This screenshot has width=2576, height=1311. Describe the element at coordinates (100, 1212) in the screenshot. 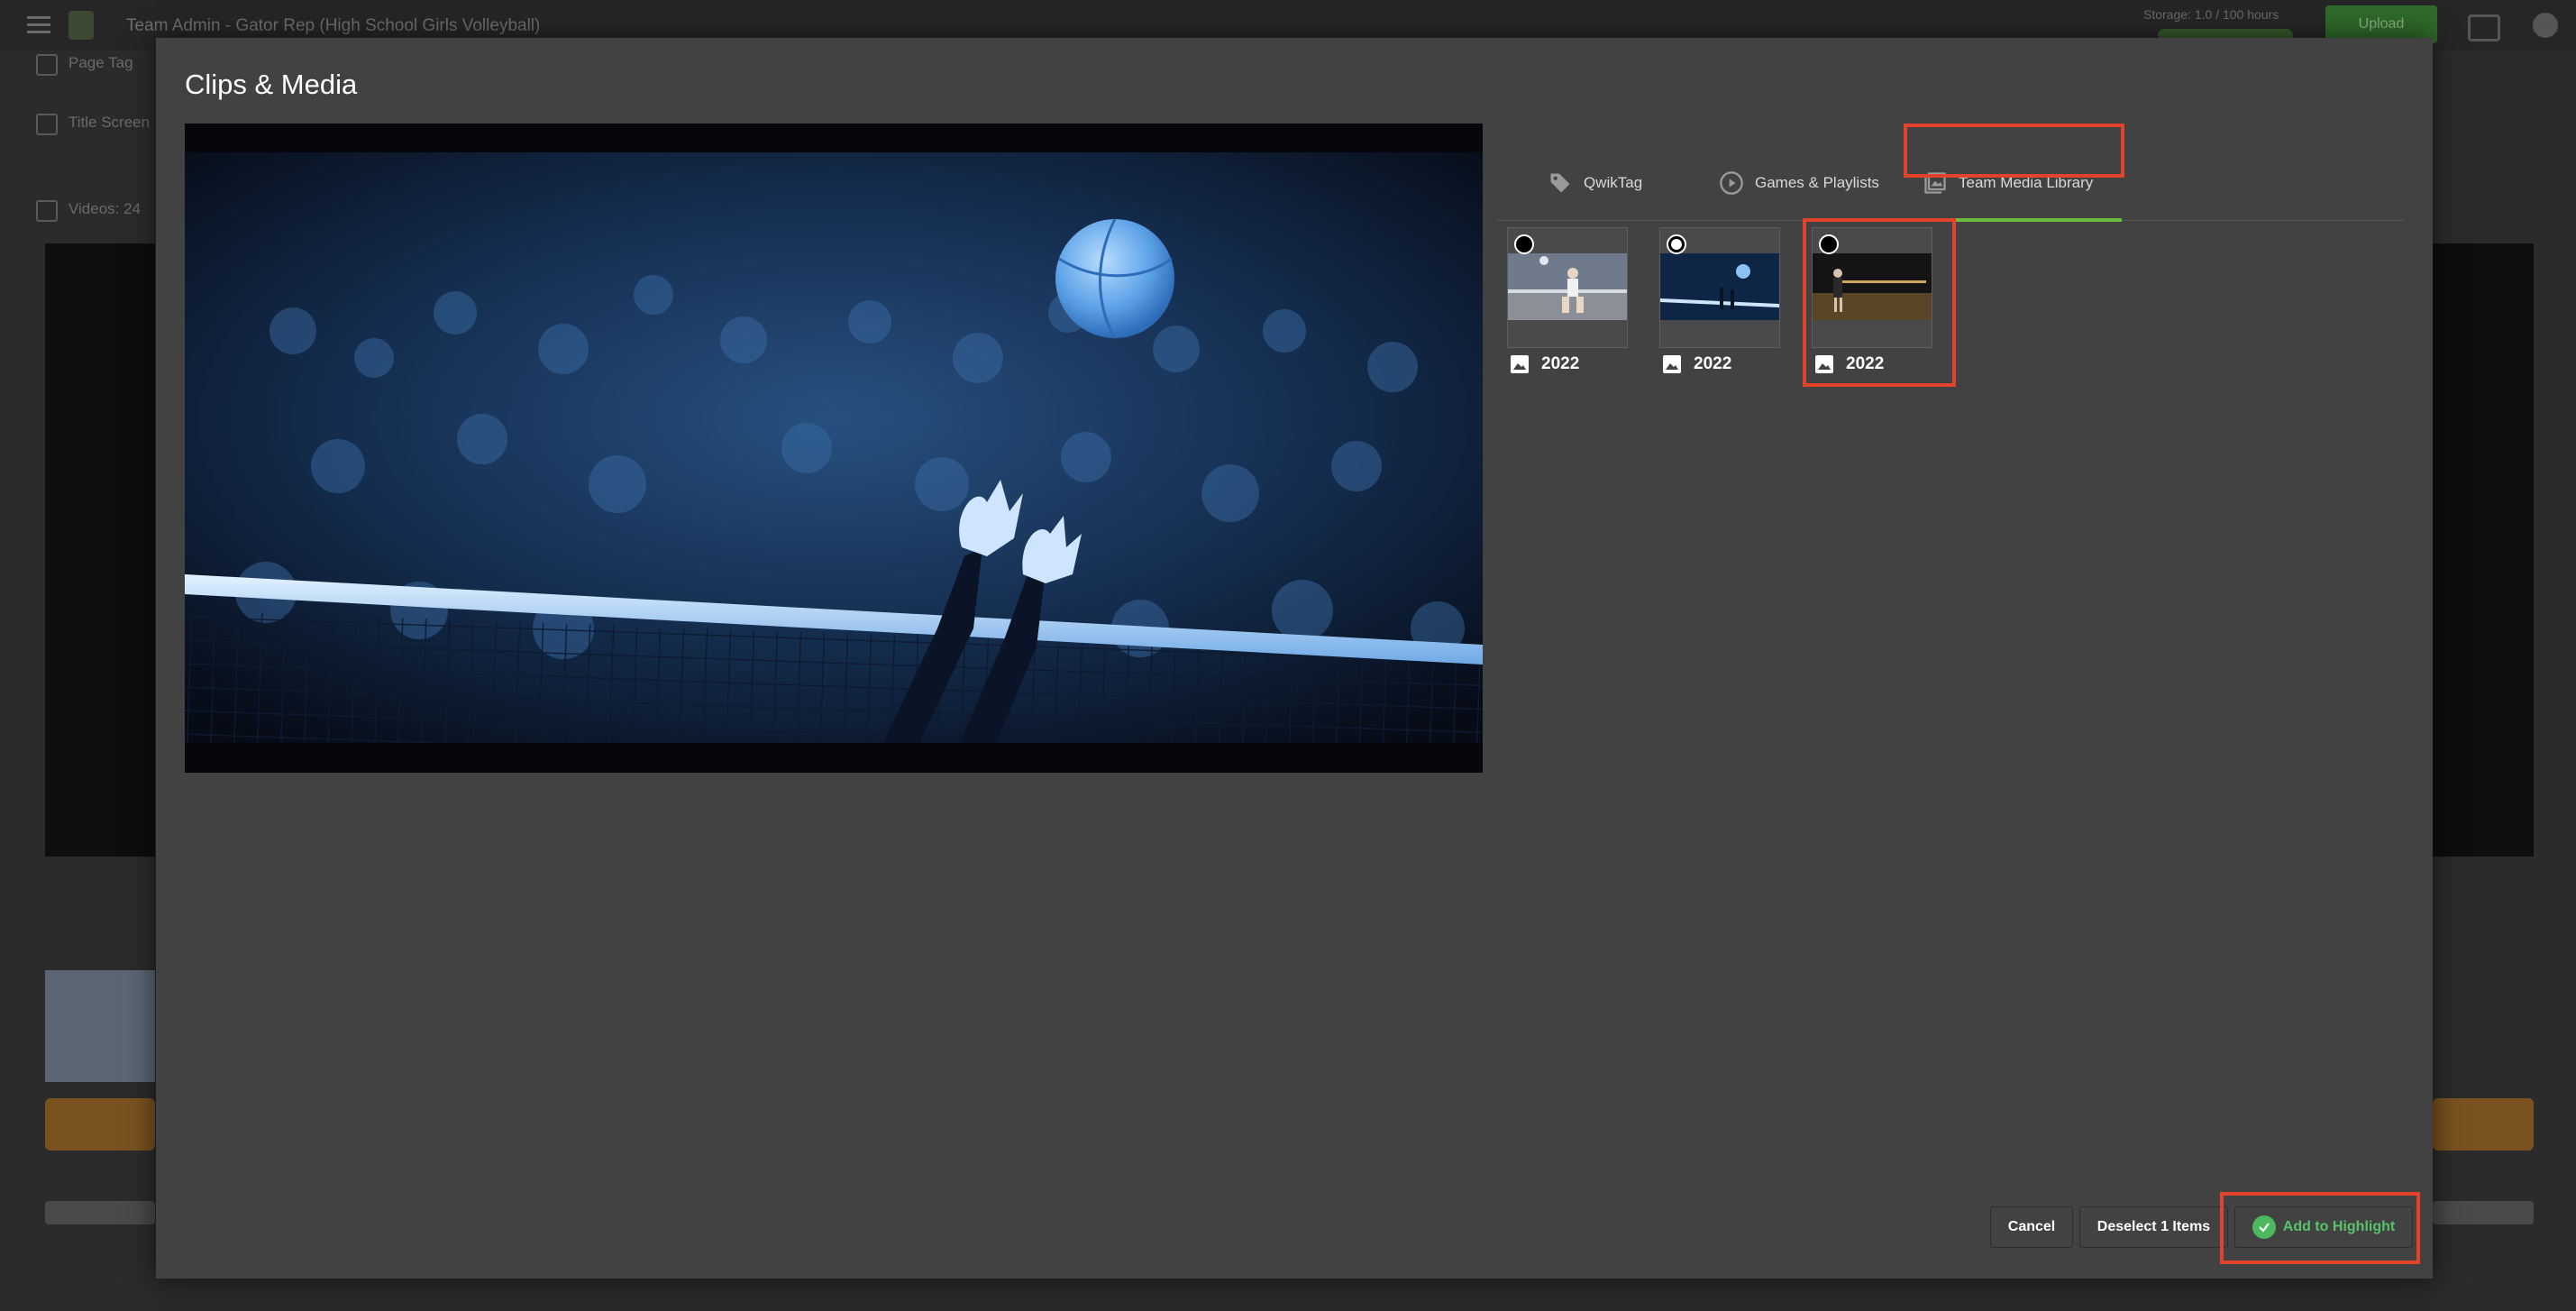

I see `background-scrubber` at that location.